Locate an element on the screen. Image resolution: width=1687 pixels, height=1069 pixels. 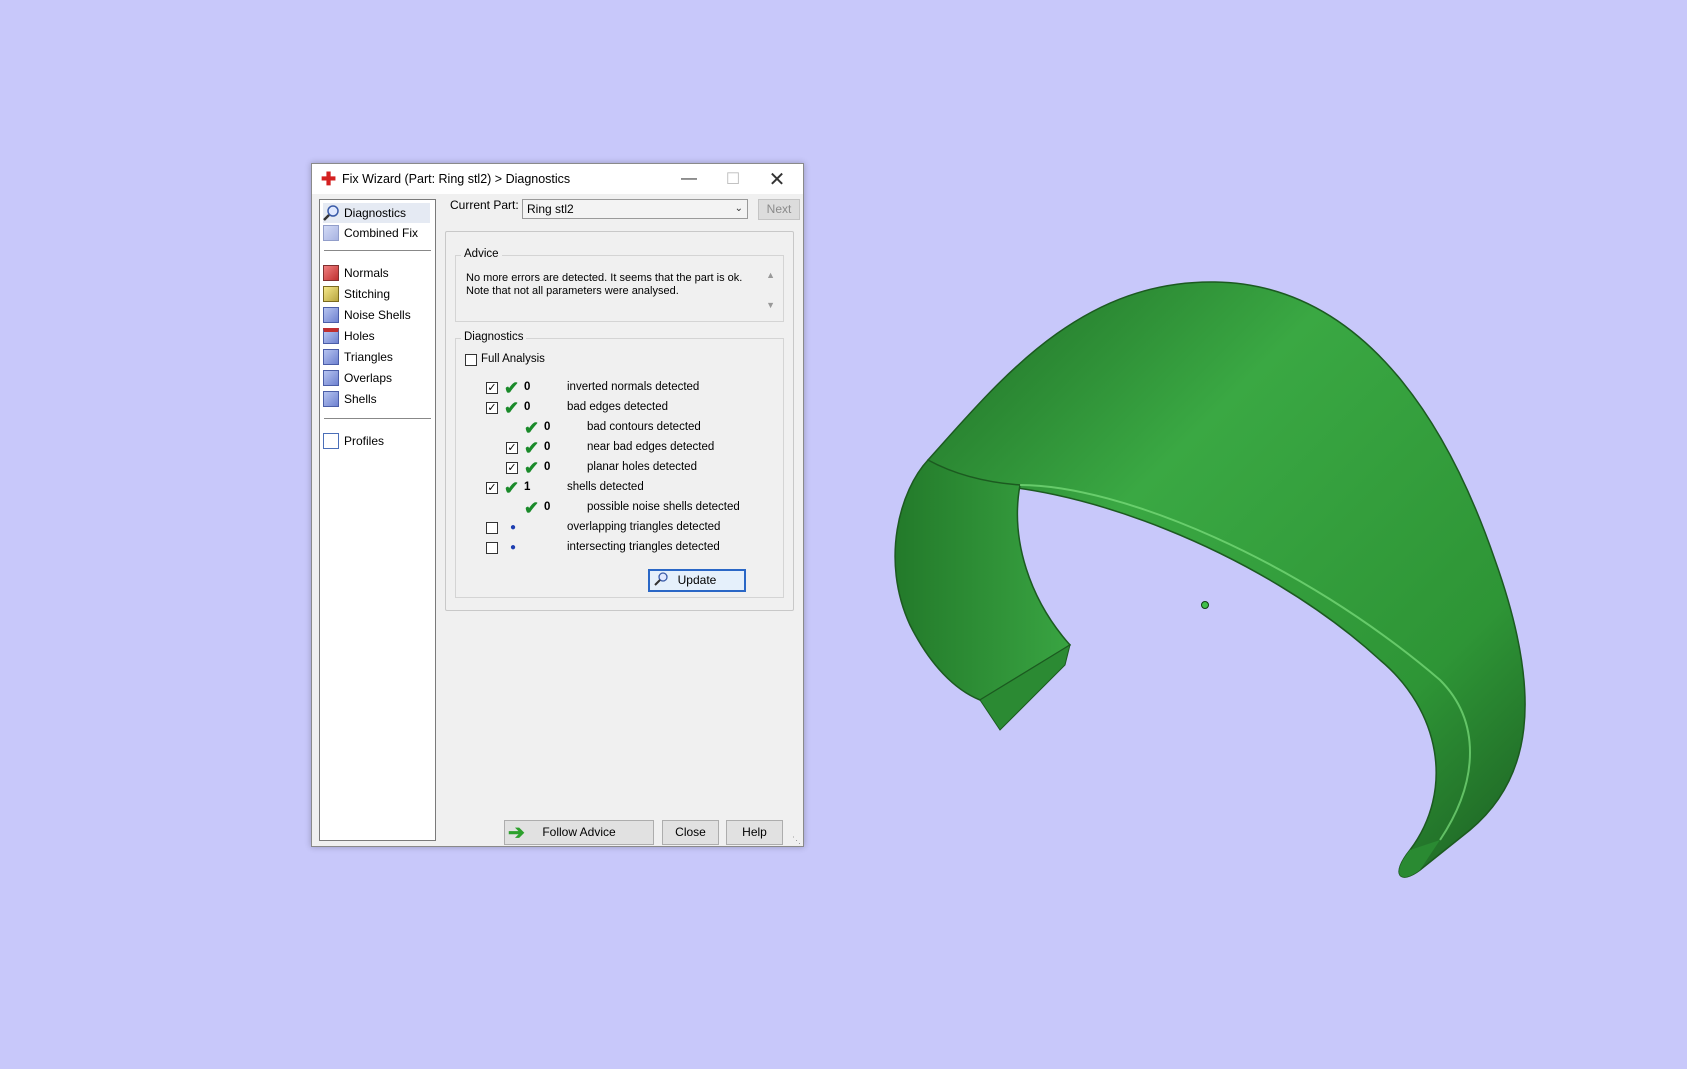
update-label: Update is located at coordinates (697, 580).